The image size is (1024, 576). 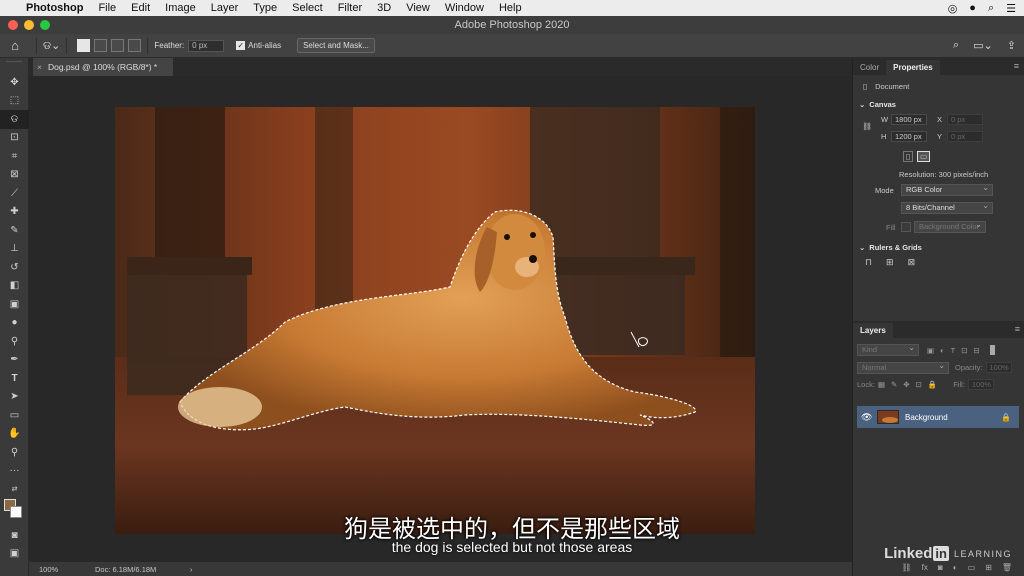 What do you see at coordinates (13, 25) in the screenshot?
I see `close-window-button` at bounding box center [13, 25].